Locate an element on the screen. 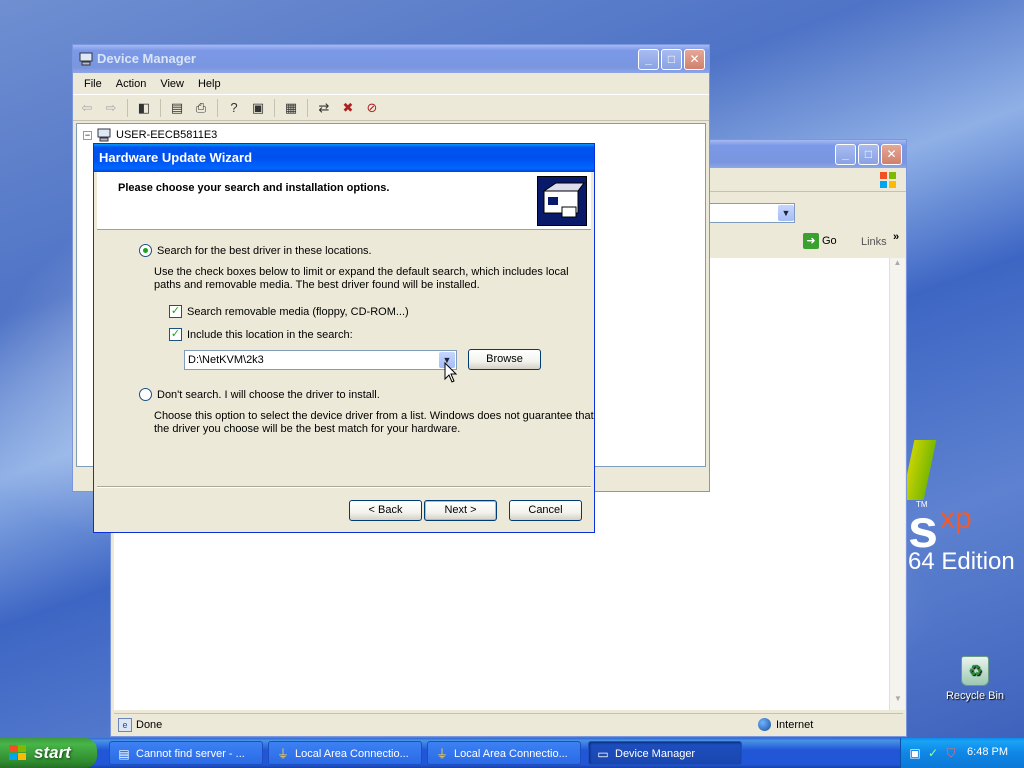 The image size is (1024, 768). windows-flag-icon is located at coordinates (888, 180).